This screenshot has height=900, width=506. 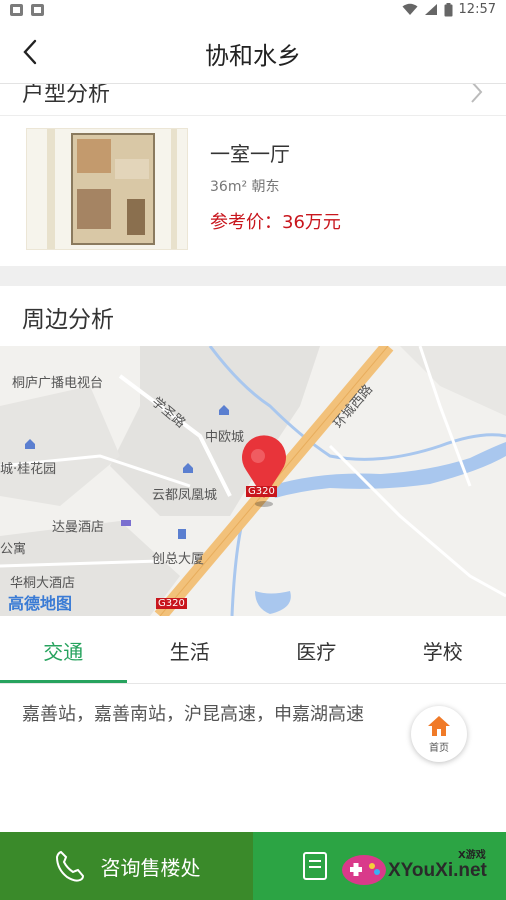 What do you see at coordinates (253, 11) in the screenshot?
I see `status-bar: 12:57` at bounding box center [253, 11].